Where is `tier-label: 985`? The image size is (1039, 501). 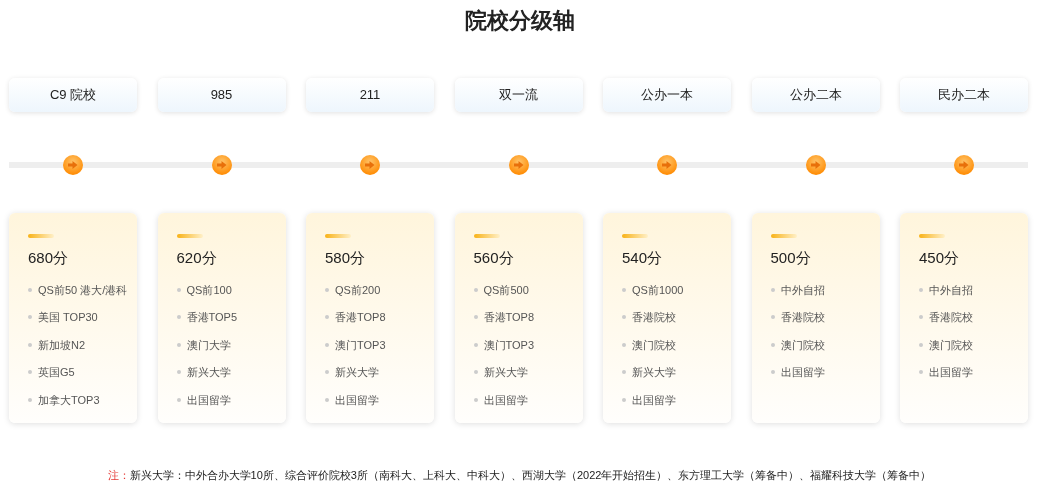 tier-label: 985 is located at coordinates (221, 95).